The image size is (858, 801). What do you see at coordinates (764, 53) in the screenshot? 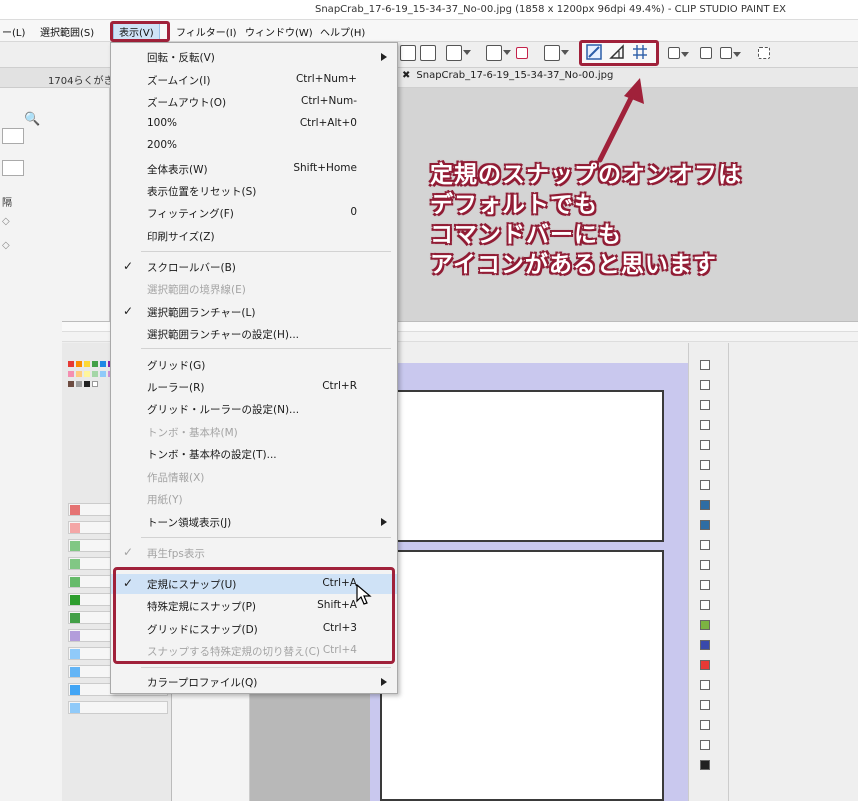
I see `ruler-icon` at bounding box center [764, 53].